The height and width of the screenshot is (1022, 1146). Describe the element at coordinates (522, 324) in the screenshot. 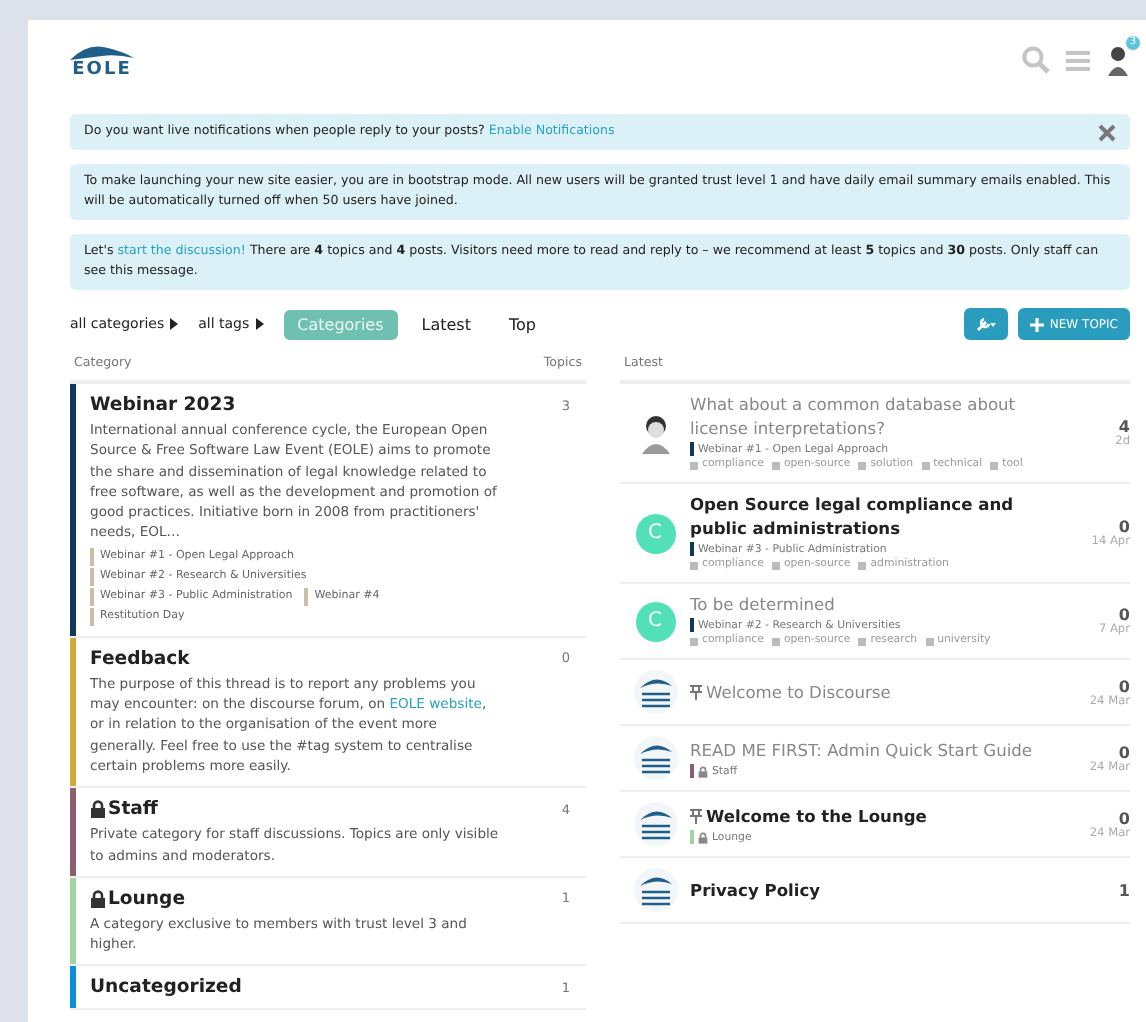

I see `nav-tab: Top` at that location.